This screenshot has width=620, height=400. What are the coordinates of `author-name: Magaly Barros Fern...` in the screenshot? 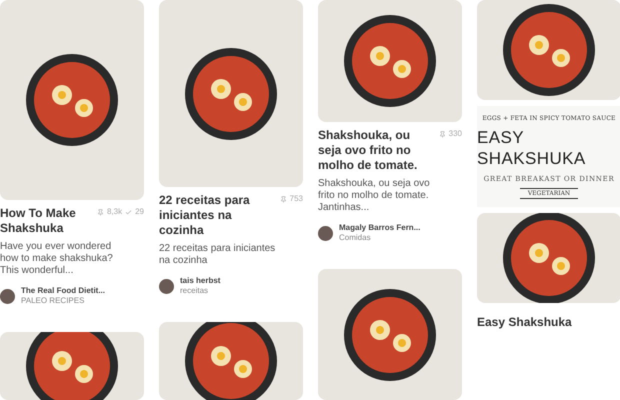 It's located at (379, 228).